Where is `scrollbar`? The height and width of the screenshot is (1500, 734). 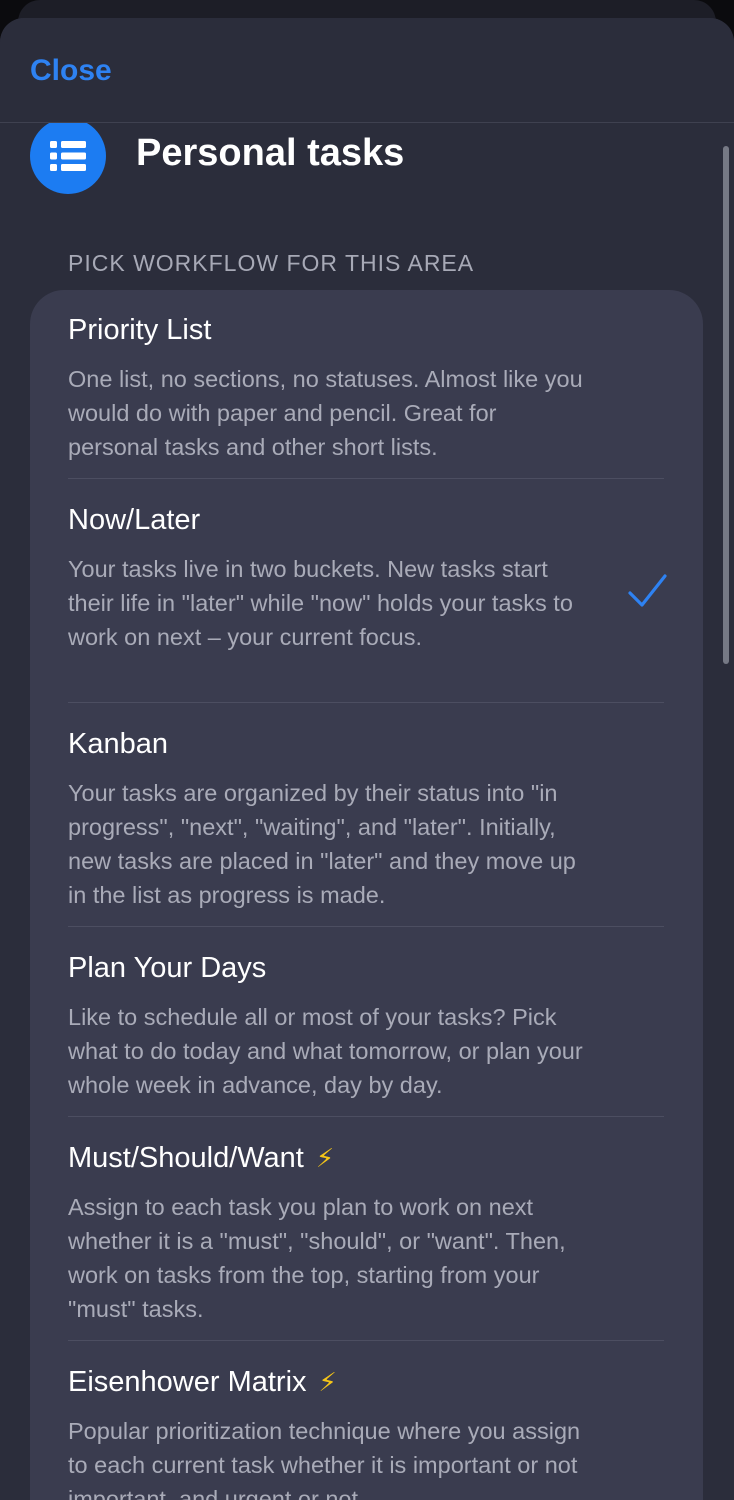
scrollbar is located at coordinates (726, 405).